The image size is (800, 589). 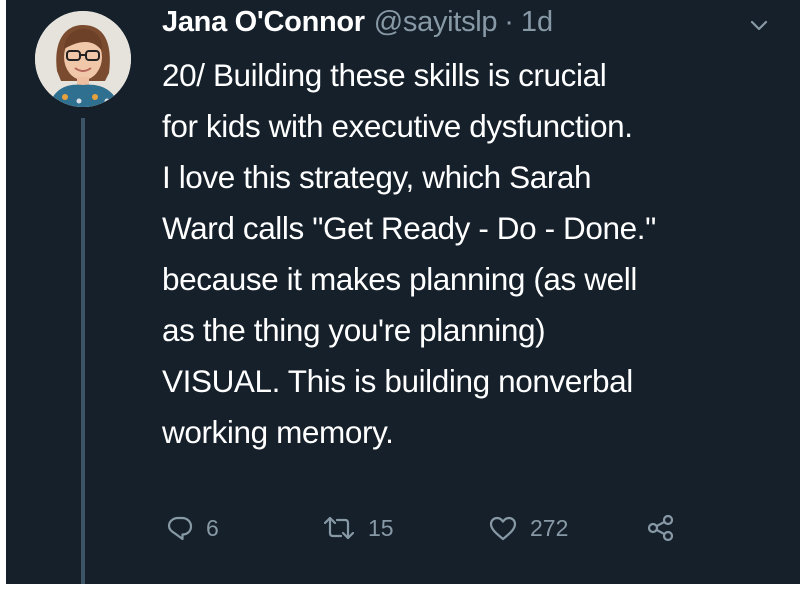 I want to click on tweet-body-line: Ward calls "Get Ready - Do - Done.", so click(x=409, y=228).